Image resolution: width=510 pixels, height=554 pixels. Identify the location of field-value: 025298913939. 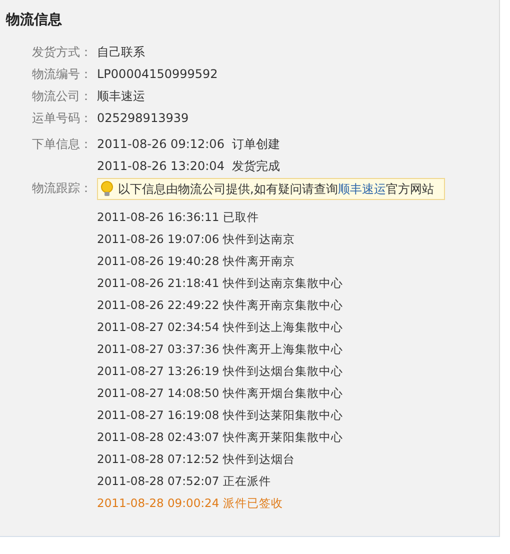
(143, 118).